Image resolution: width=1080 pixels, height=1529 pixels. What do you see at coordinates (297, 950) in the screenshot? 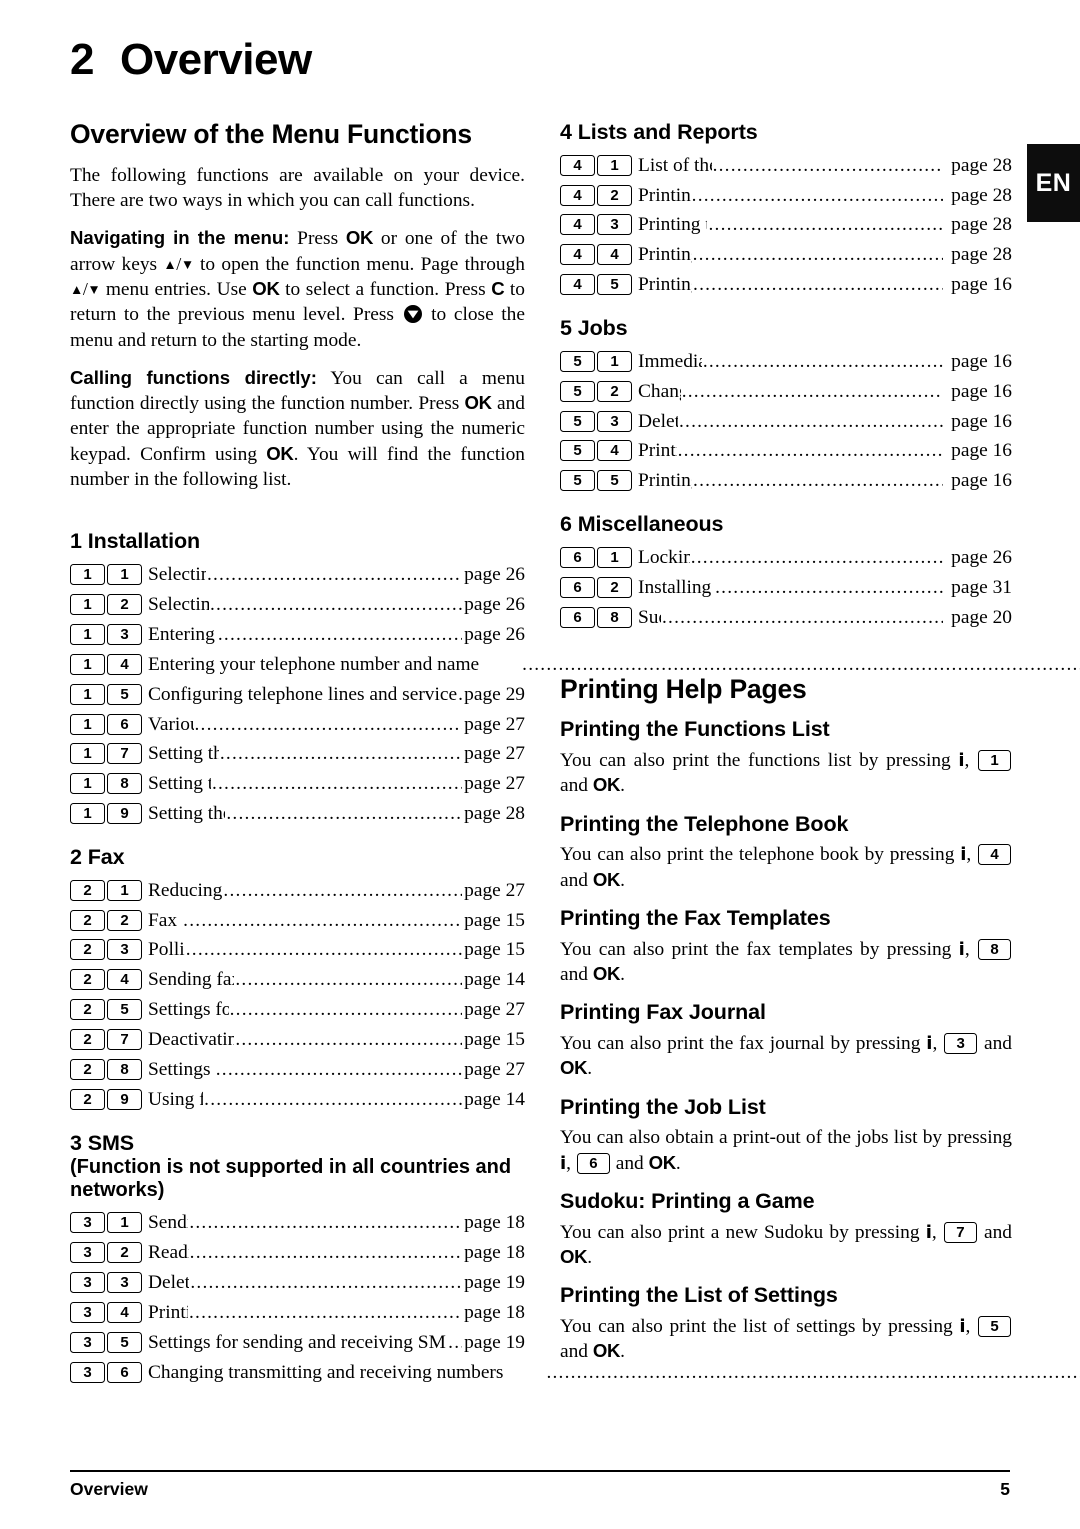
I see `toc-entry: 23 Polling send page 15` at bounding box center [297, 950].